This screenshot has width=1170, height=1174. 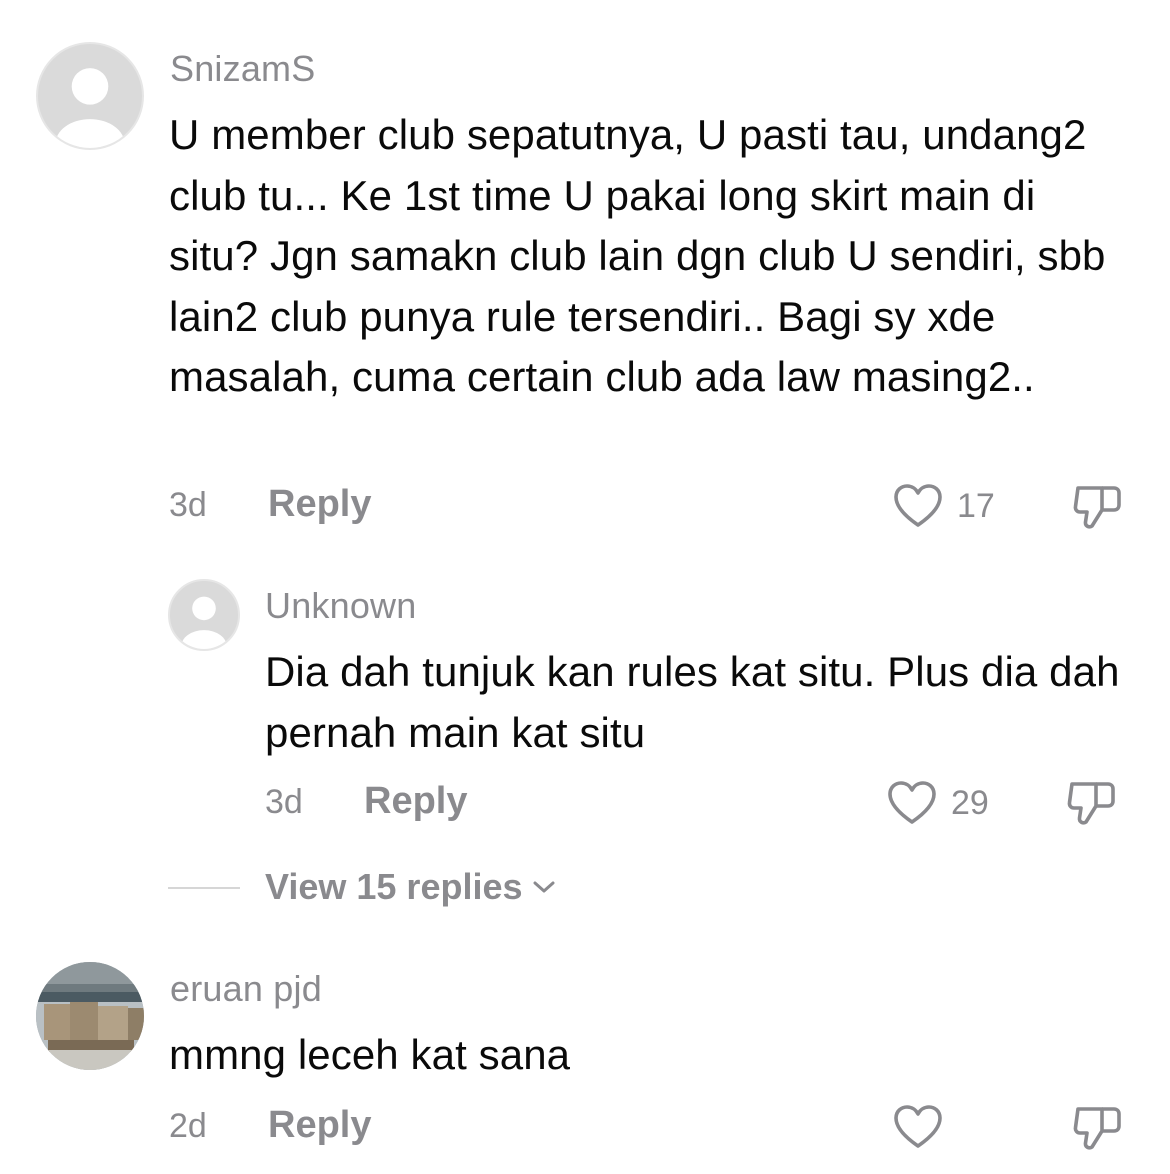 What do you see at coordinates (544, 887) in the screenshot?
I see `chevron-down-icon` at bounding box center [544, 887].